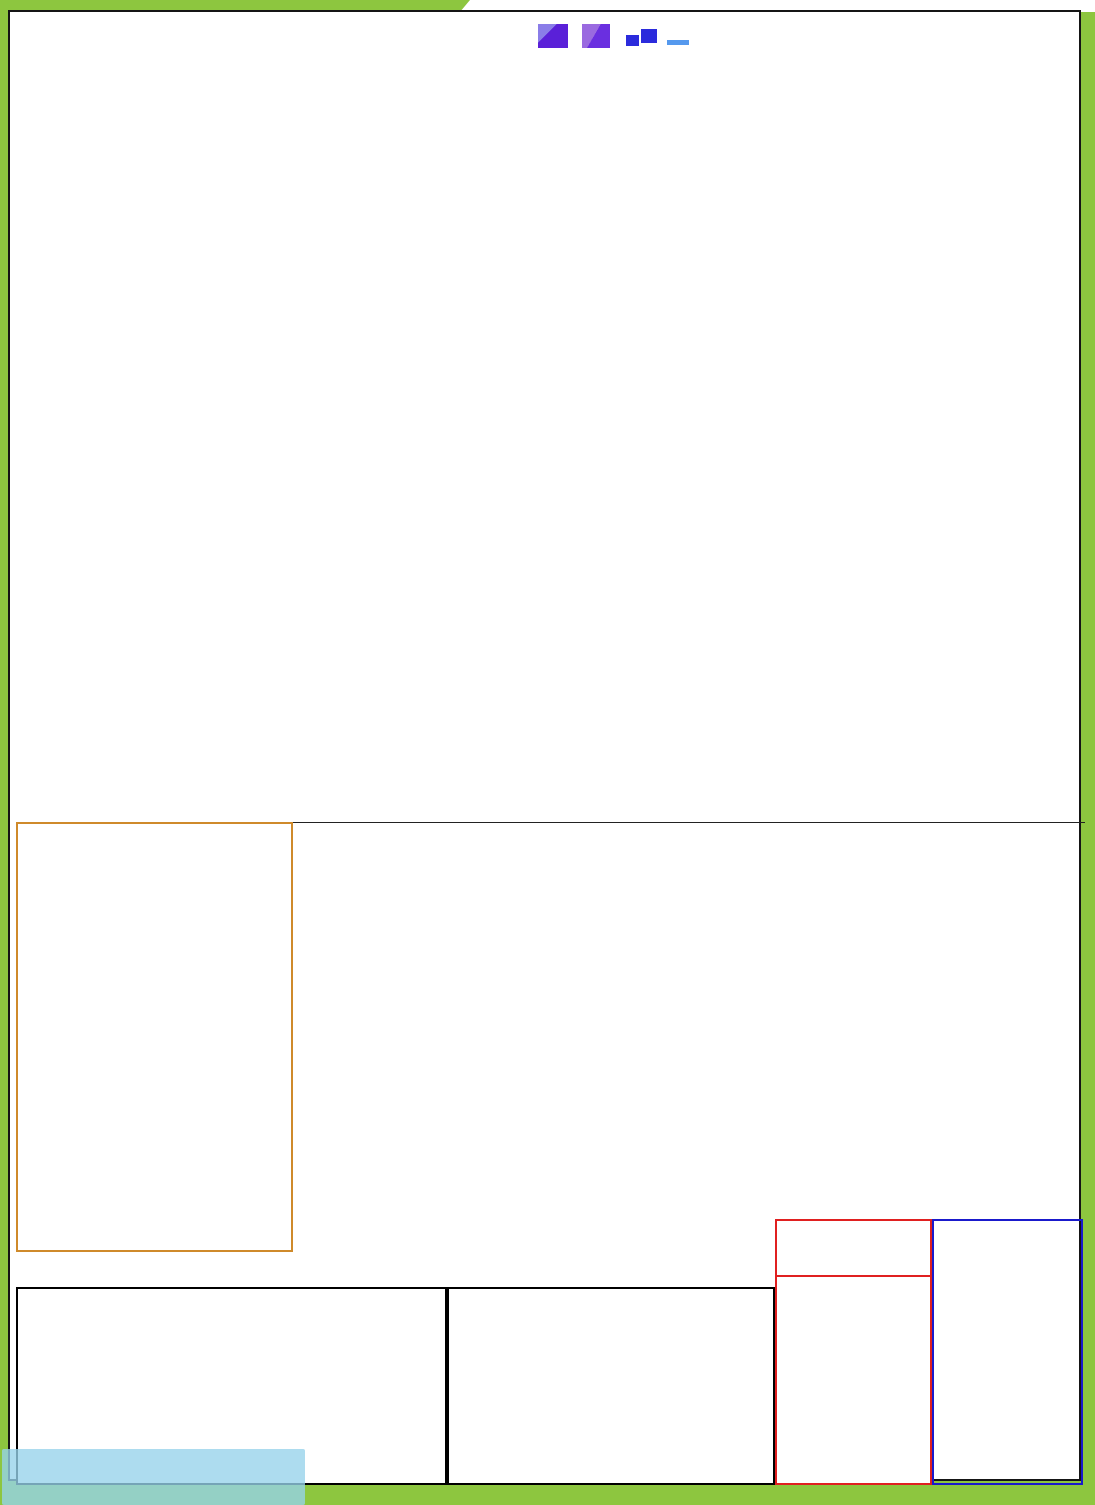 The image size is (1095, 1505). I want to click on title-row, so click(544, 34).